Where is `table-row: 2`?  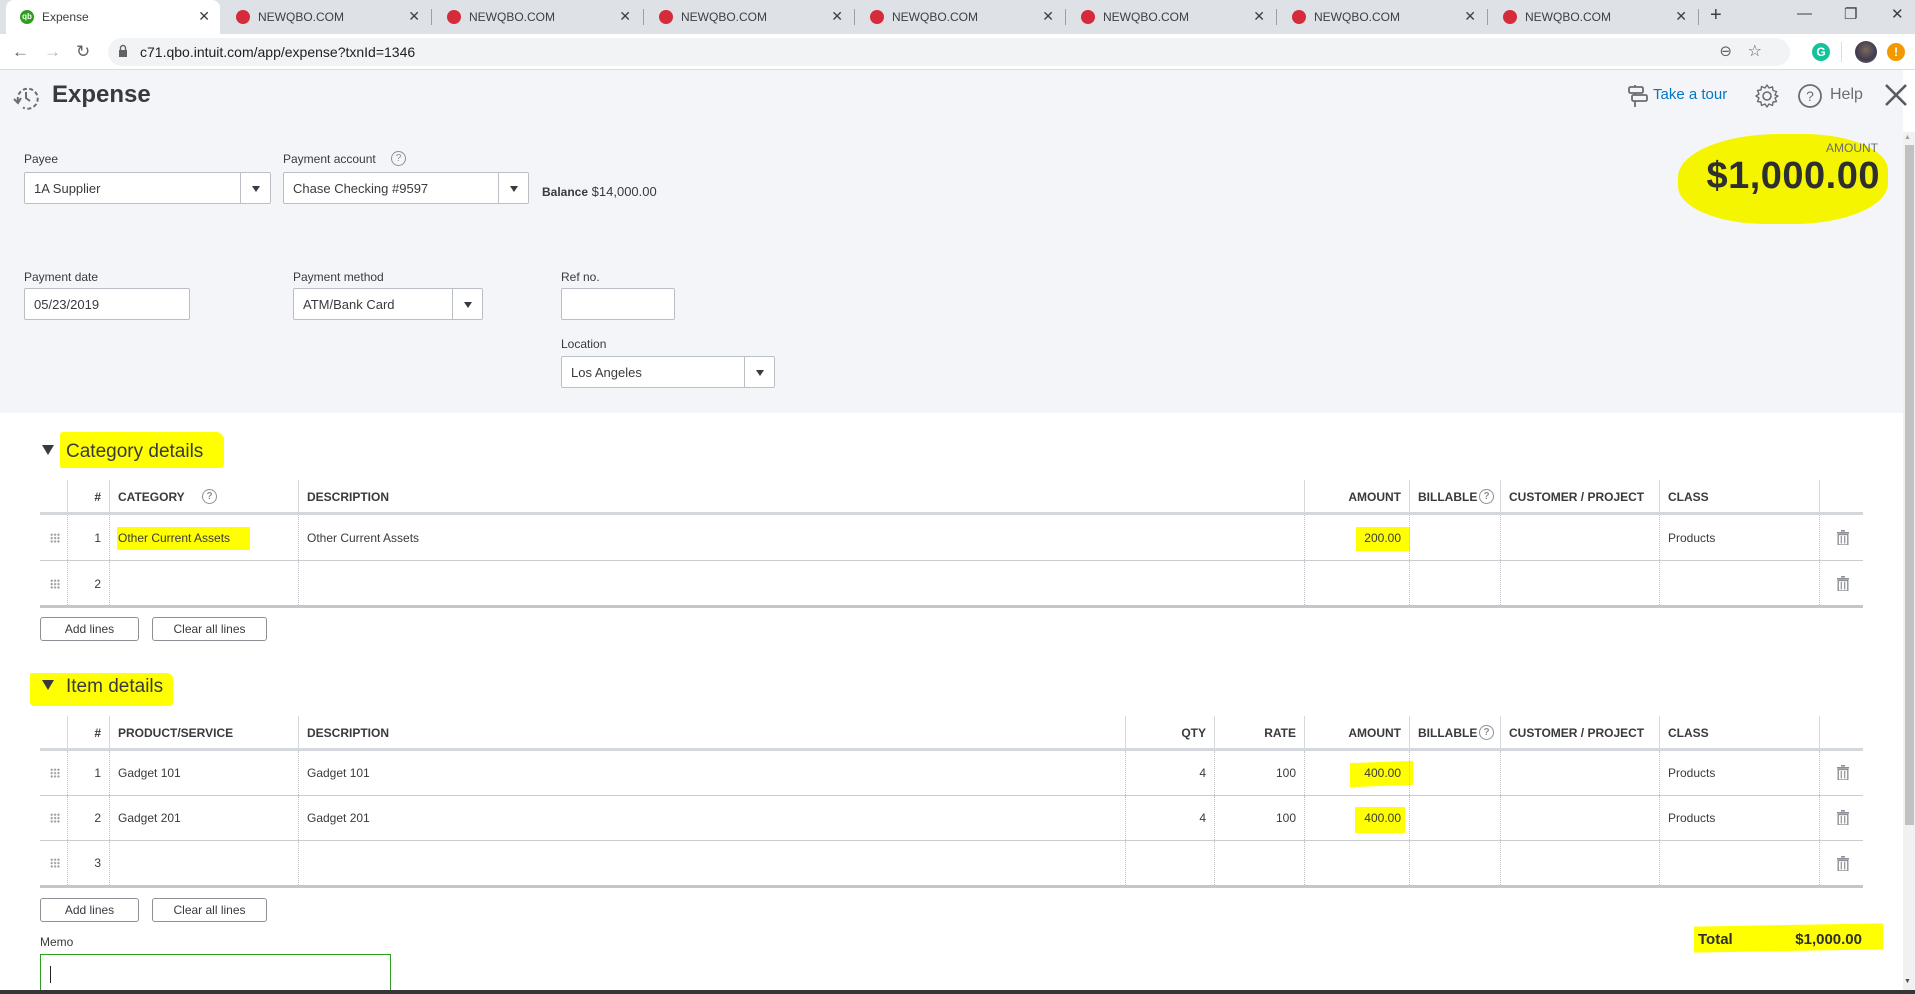 table-row: 2 is located at coordinates (951, 584).